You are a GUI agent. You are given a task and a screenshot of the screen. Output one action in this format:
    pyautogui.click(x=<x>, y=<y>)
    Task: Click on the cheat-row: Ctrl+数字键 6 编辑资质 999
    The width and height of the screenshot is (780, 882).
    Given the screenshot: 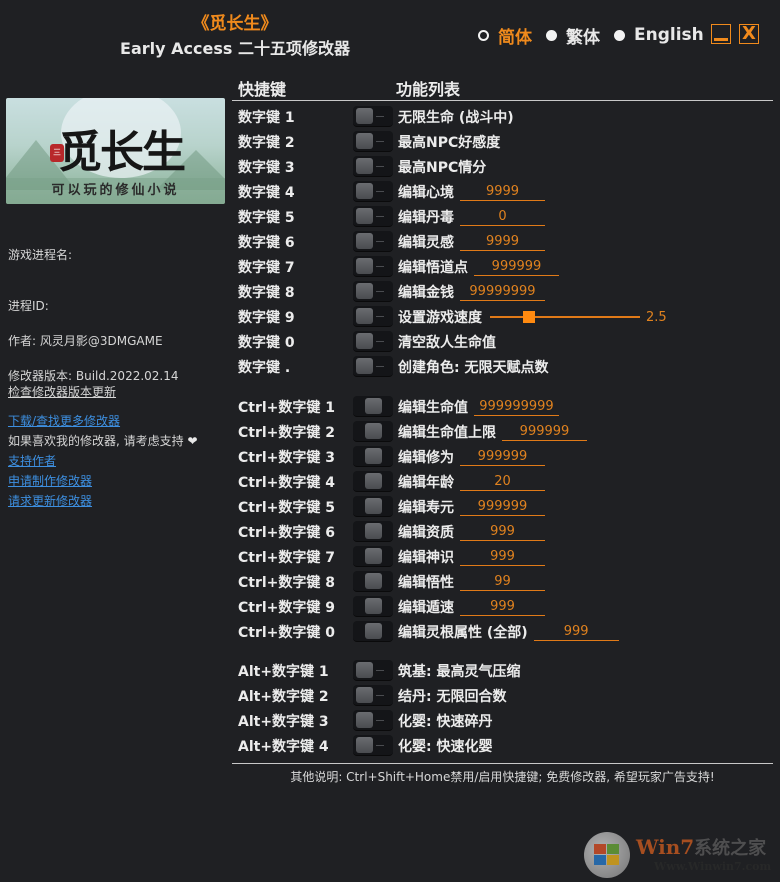 What is the action you would take?
    pyautogui.click(x=508, y=531)
    